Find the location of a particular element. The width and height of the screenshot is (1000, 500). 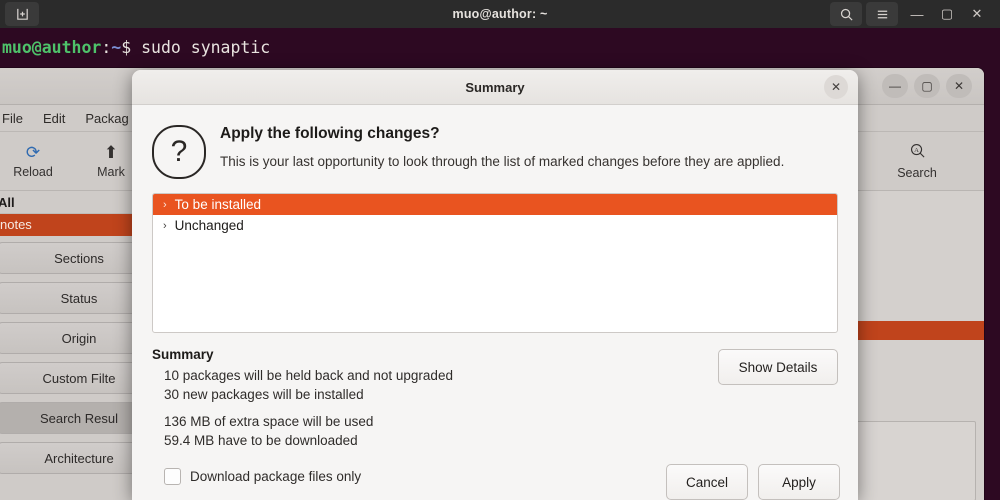

cancel-button: Cancel is located at coordinates (707, 482).